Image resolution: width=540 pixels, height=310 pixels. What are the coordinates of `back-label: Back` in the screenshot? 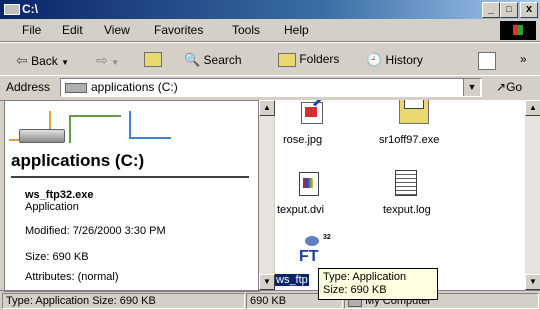 It's located at (44, 61).